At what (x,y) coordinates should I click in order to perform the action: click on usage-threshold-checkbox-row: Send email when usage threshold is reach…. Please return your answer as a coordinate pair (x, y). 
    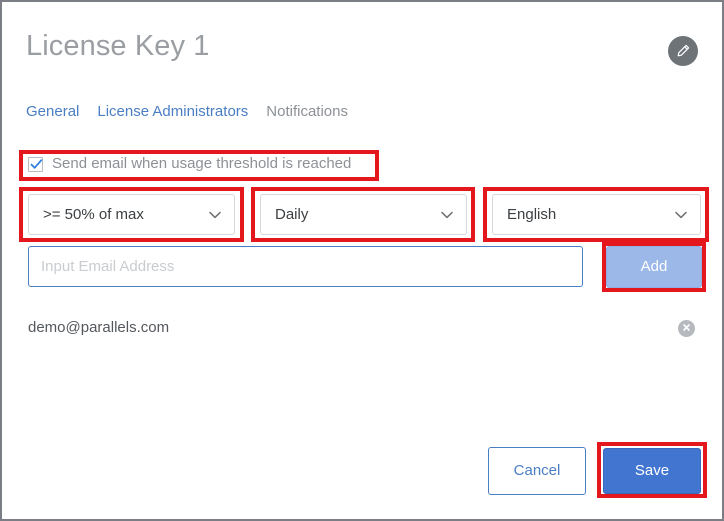
    Looking at the image, I should click on (189, 164).